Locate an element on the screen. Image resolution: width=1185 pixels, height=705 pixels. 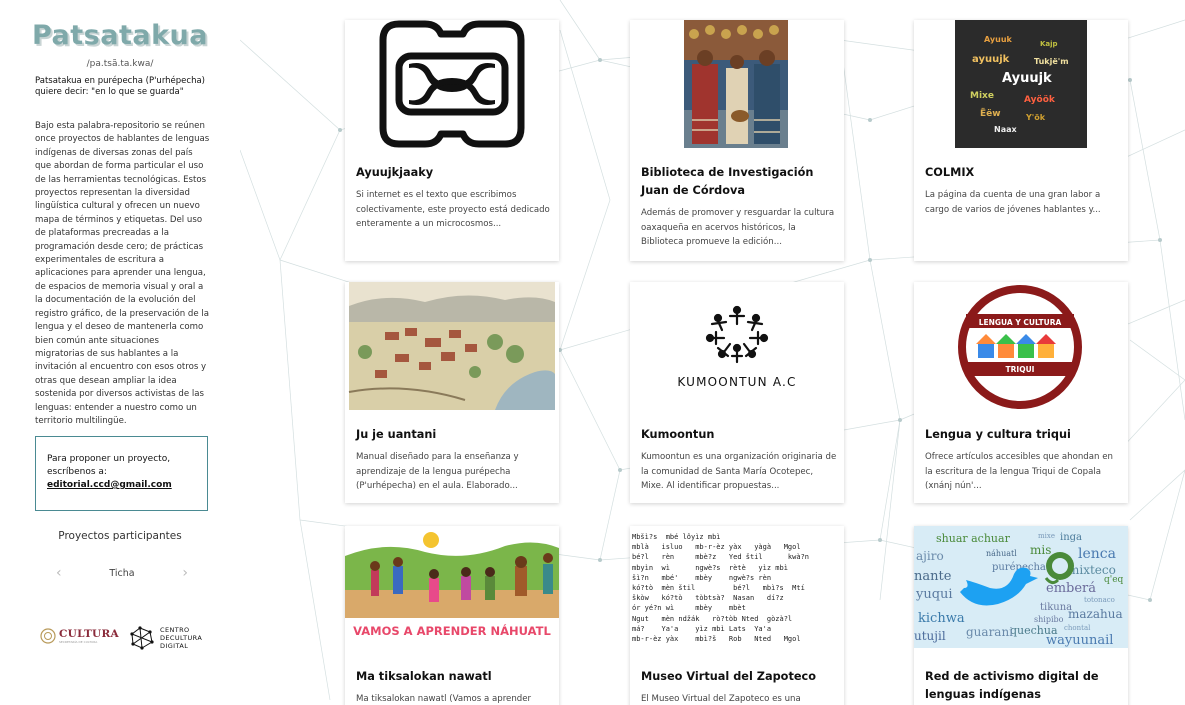
cultura-emblem-icon is located at coordinates (48, 636).